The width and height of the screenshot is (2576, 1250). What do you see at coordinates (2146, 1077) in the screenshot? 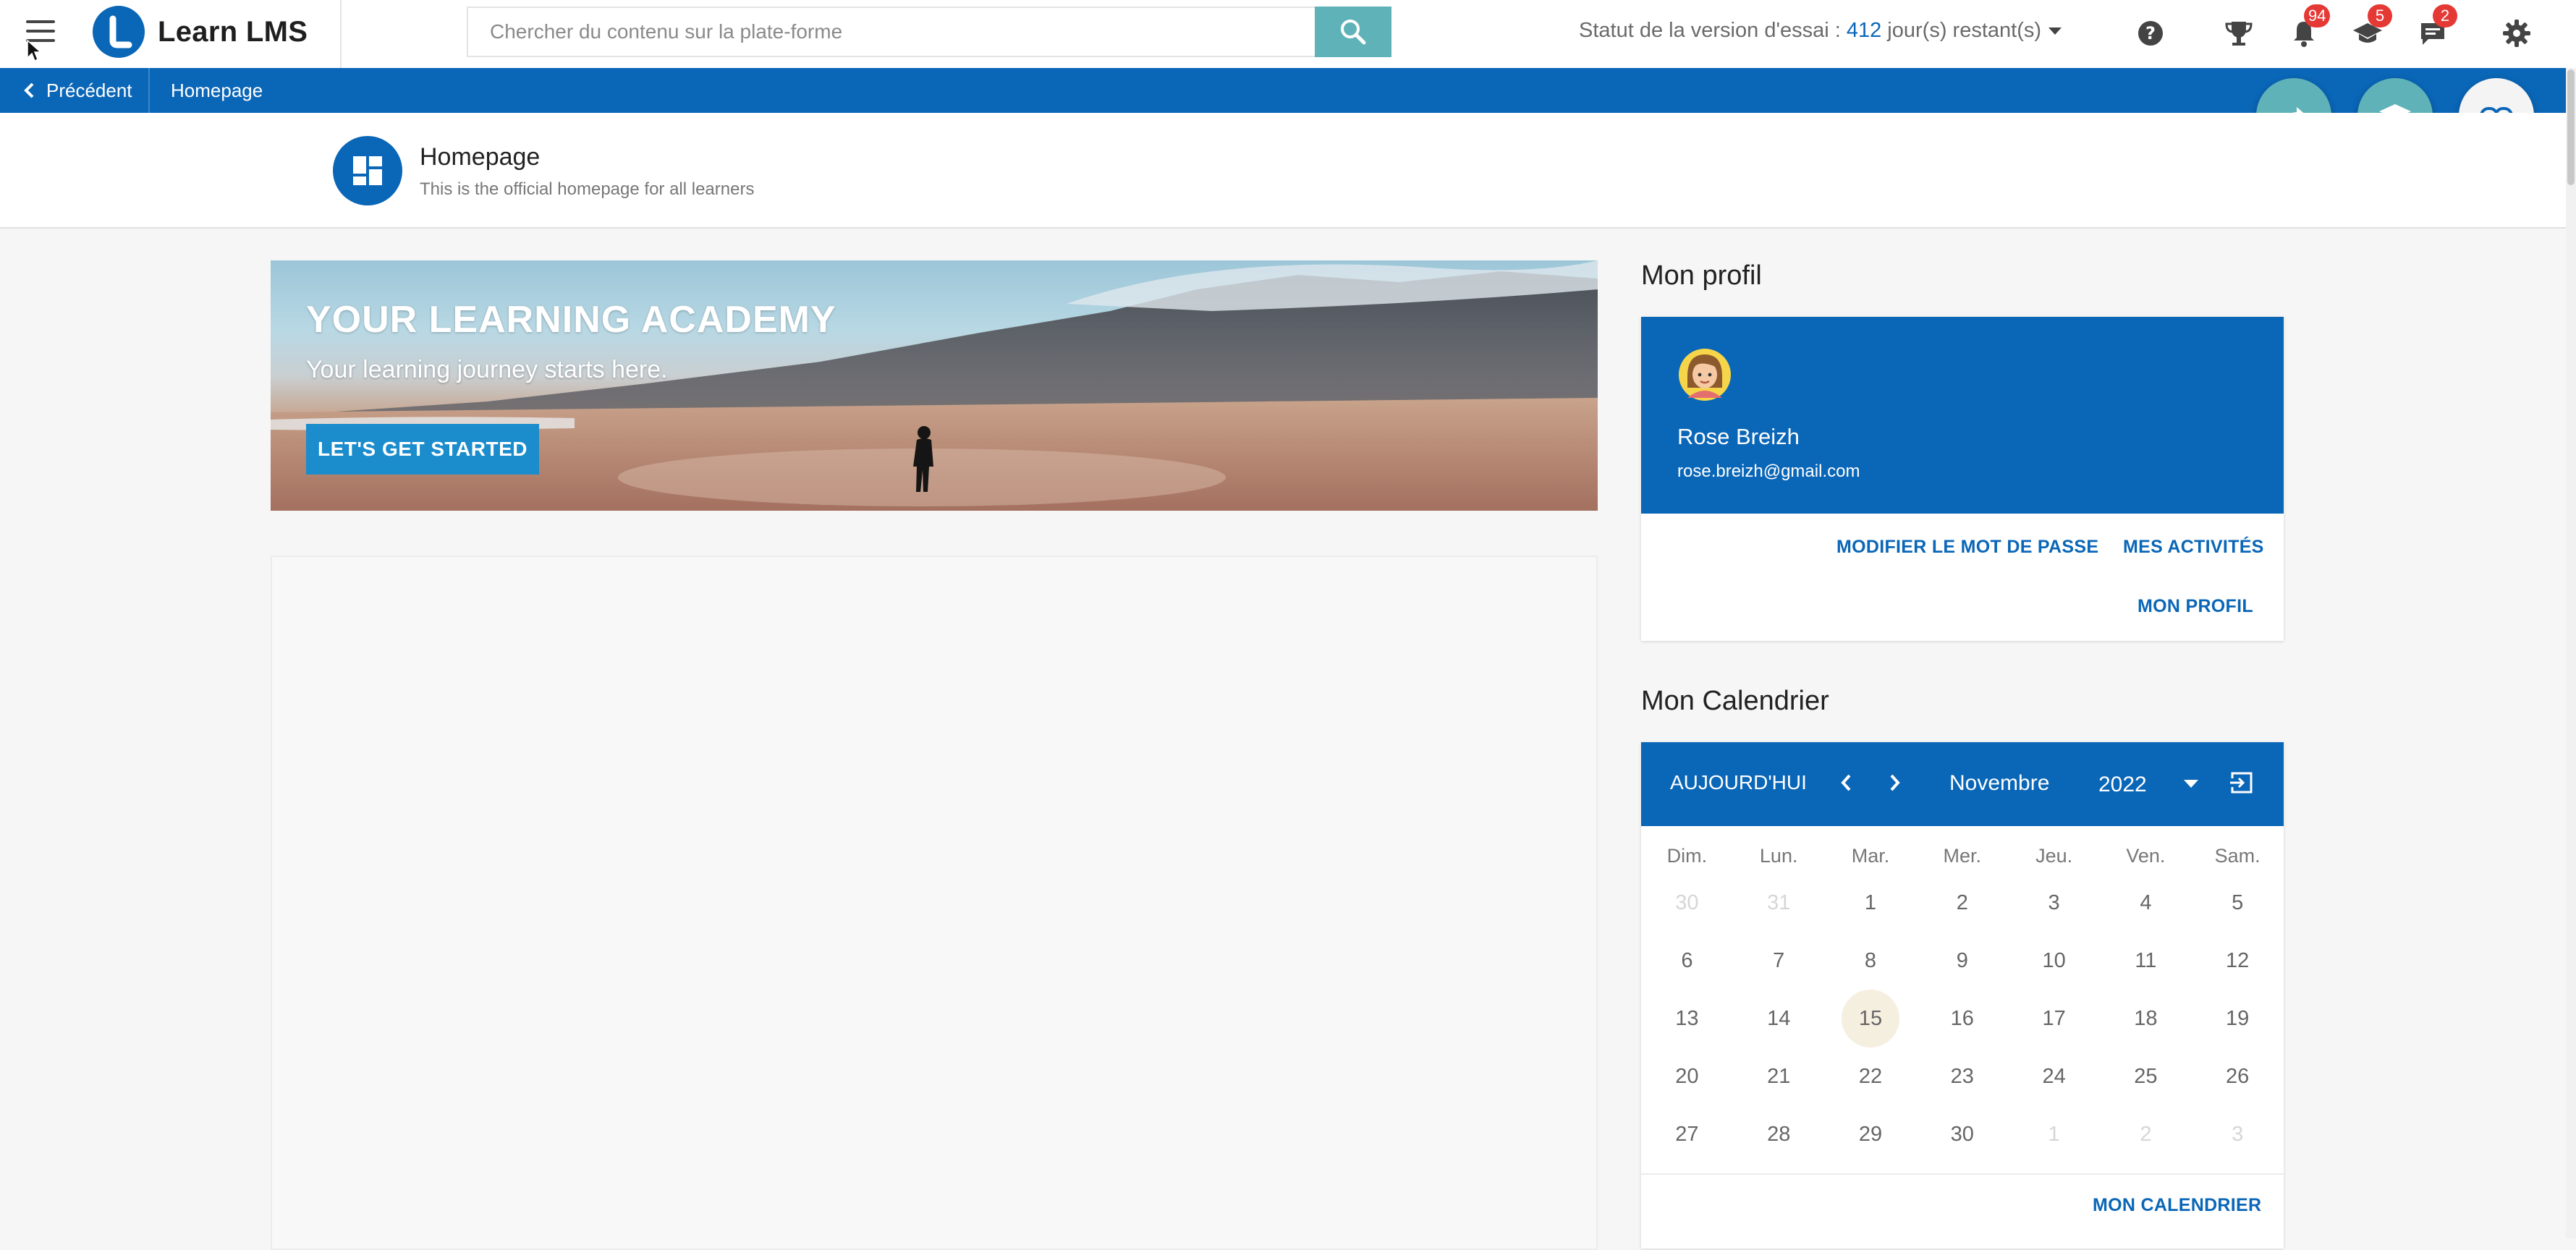
I see `calendar-day: 25` at bounding box center [2146, 1077].